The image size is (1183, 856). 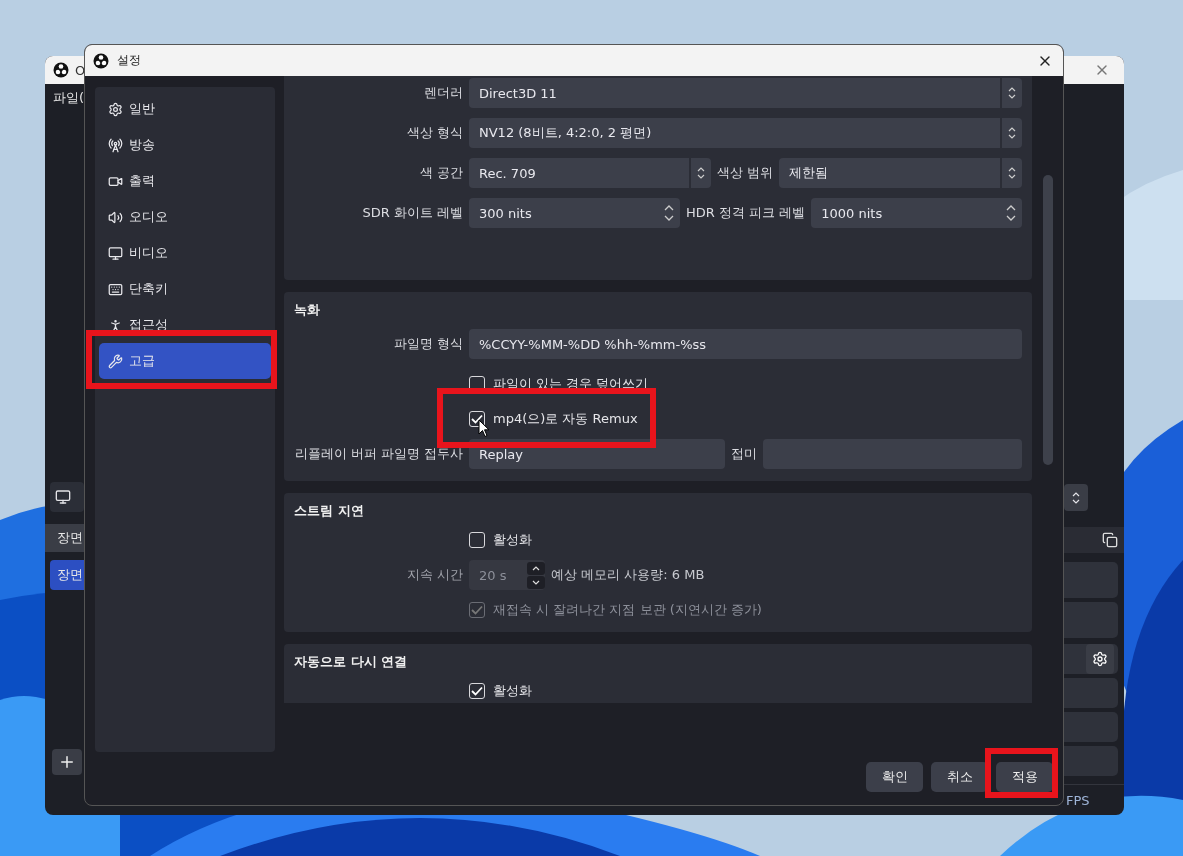 What do you see at coordinates (307, 310) in the screenshot?
I see `group-title: 녹화` at bounding box center [307, 310].